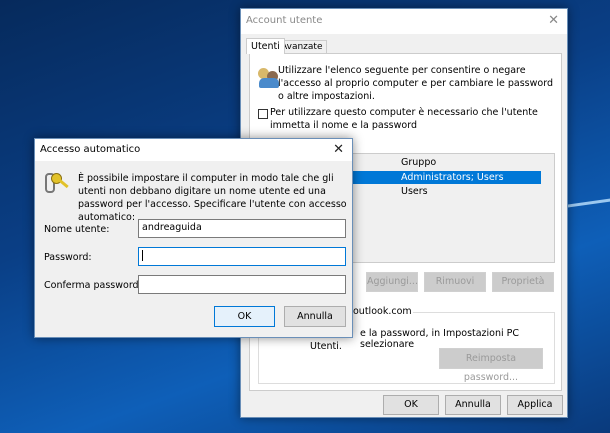 Image resolution: width=610 pixels, height=433 pixels. I want to click on text-cursor, so click(142, 255).